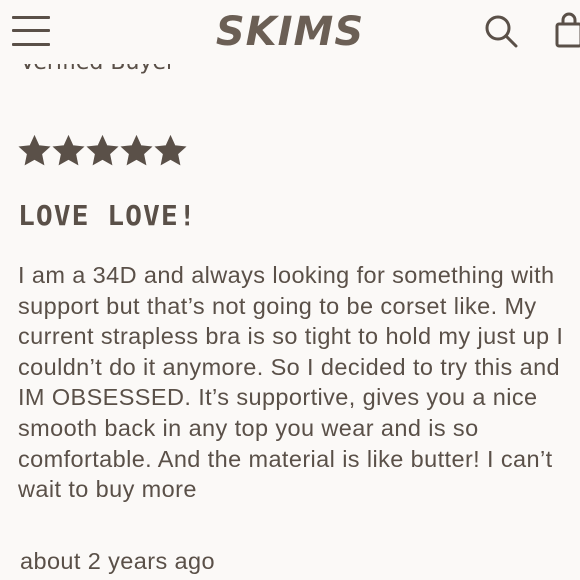  Describe the element at coordinates (170, 69) in the screenshot. I see `verified-buyer-label: Verified Buyer` at that location.